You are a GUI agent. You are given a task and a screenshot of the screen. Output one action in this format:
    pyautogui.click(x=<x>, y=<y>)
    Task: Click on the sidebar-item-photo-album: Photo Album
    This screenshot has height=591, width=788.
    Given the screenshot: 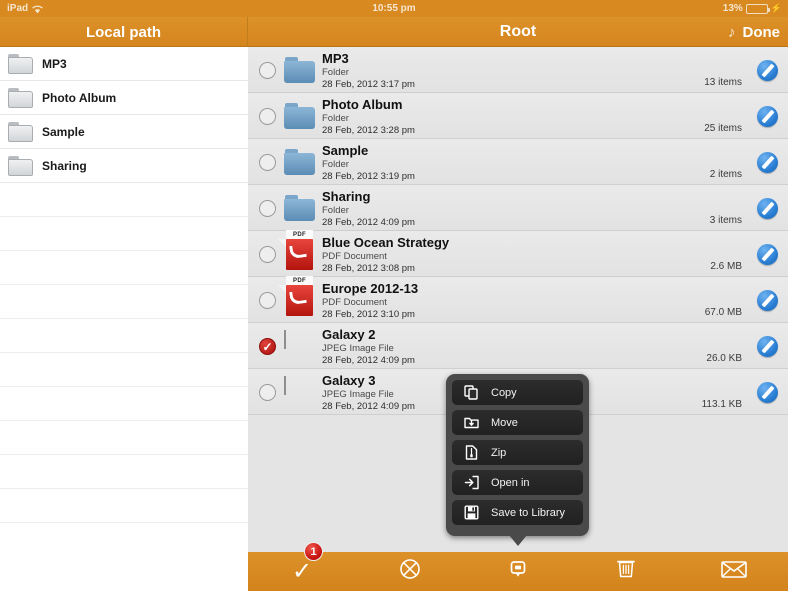 What is the action you would take?
    pyautogui.click(x=124, y=98)
    